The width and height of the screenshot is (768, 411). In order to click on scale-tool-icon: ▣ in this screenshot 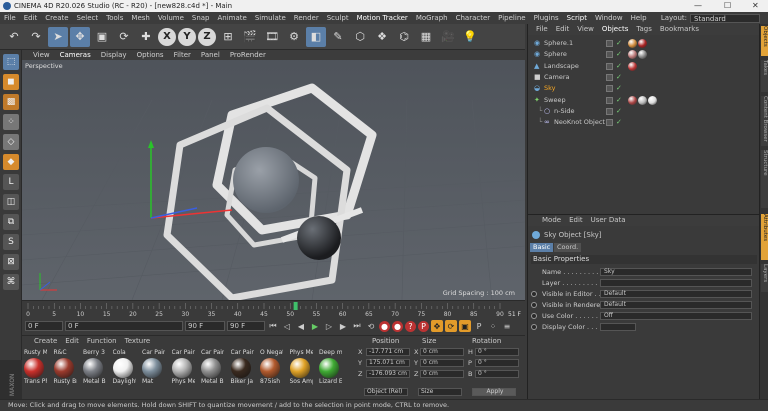, I will do `click(102, 37)`.